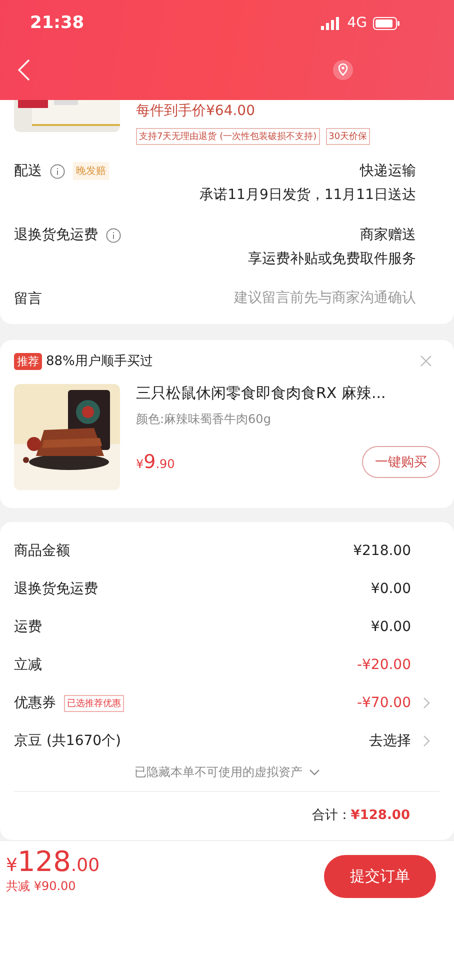  Describe the element at coordinates (28, 171) in the screenshot. I see `row-label: 配送` at that location.